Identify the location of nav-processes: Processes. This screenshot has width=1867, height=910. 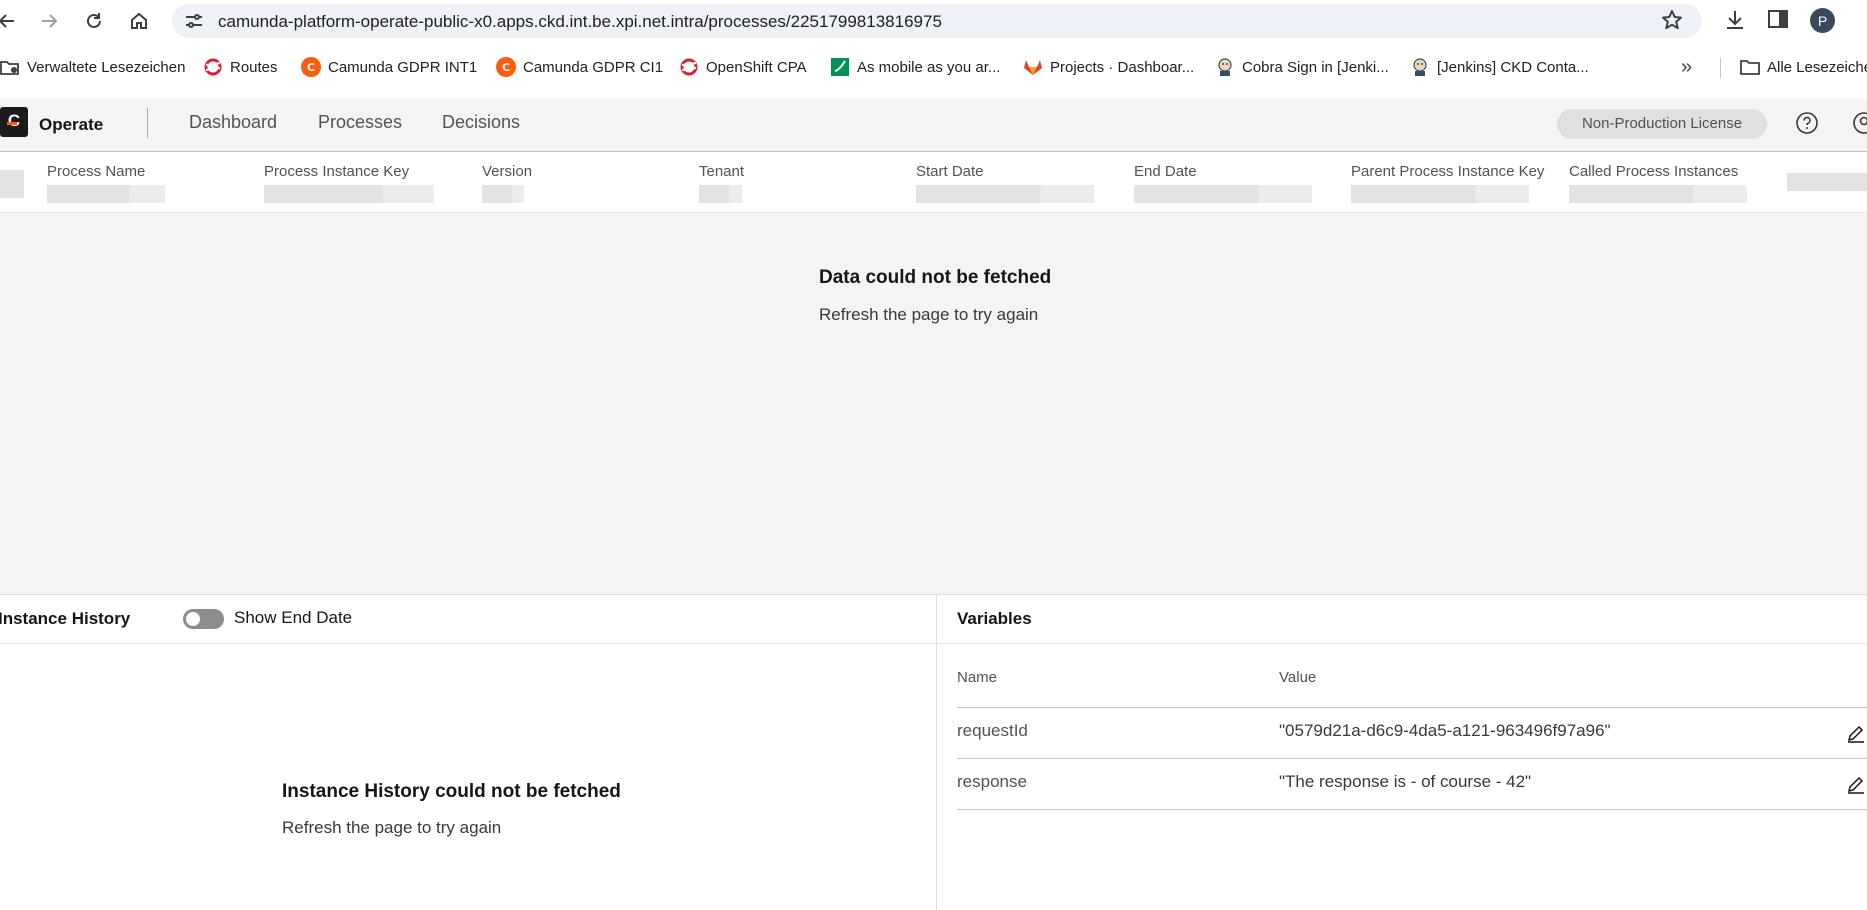
(360, 122).